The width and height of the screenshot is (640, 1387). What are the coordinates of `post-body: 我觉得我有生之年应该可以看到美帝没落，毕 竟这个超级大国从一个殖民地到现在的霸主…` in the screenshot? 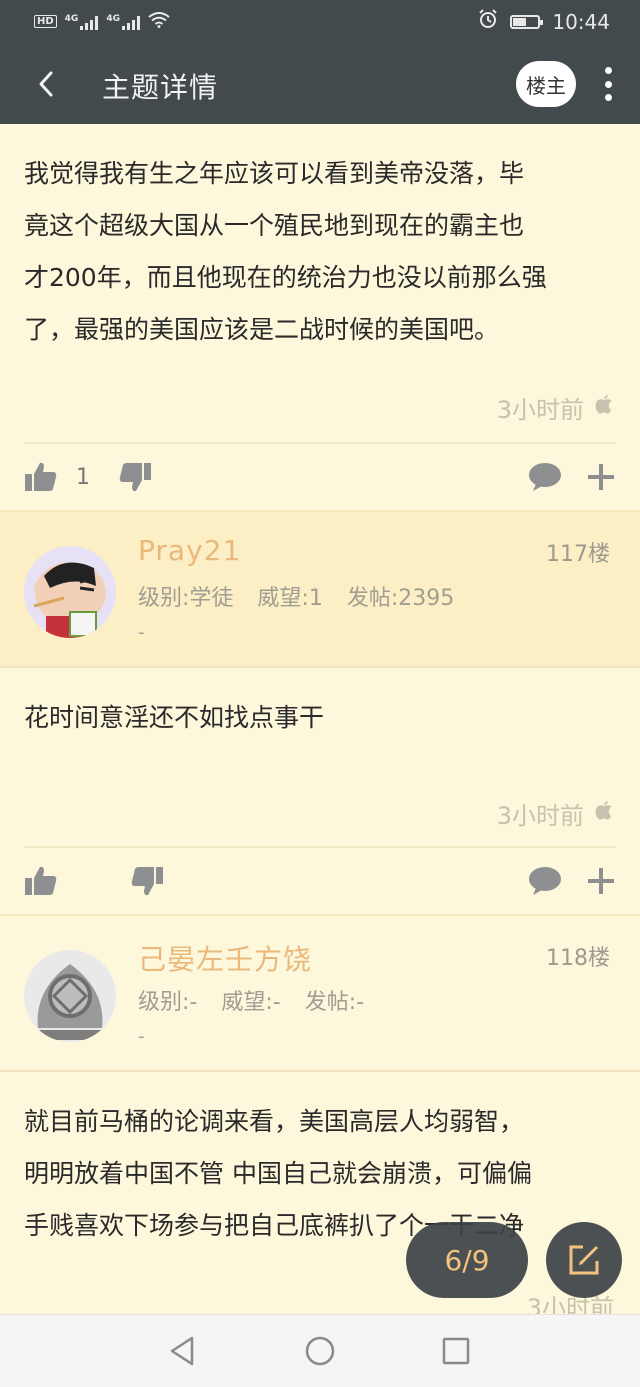 It's located at (285, 251).